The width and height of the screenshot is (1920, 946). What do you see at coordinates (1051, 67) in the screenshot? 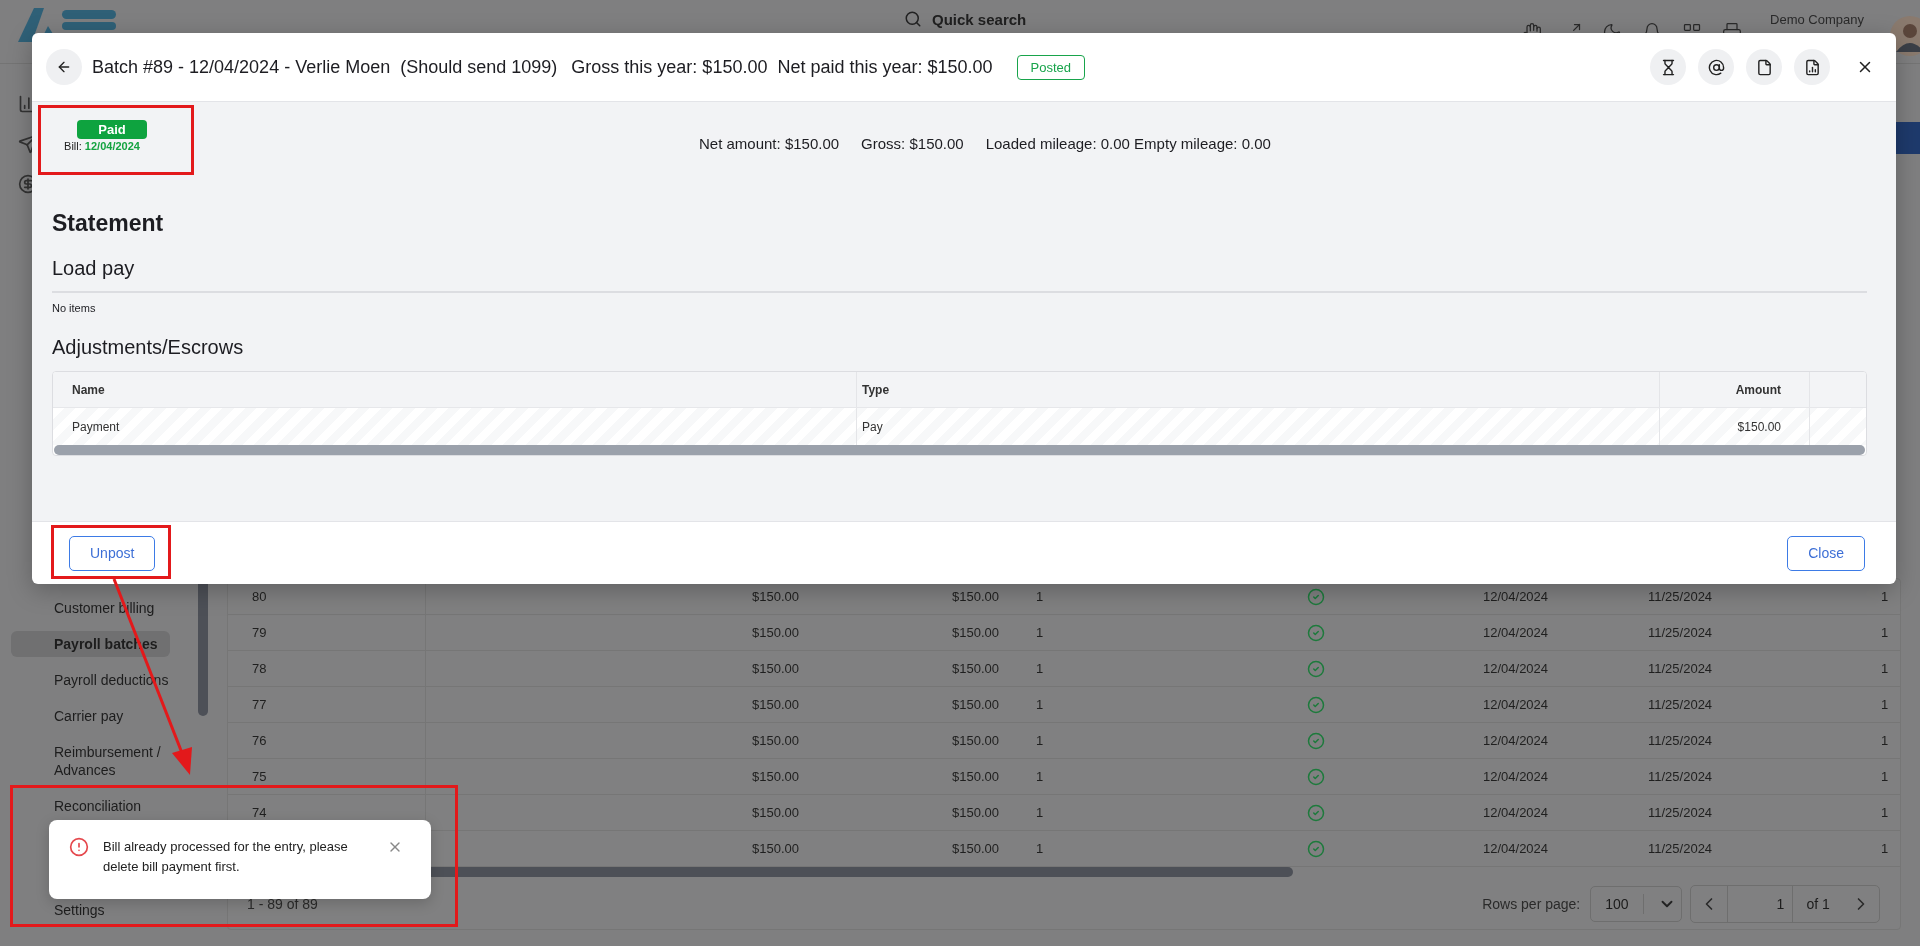
I see `status-badge: Posted` at bounding box center [1051, 67].